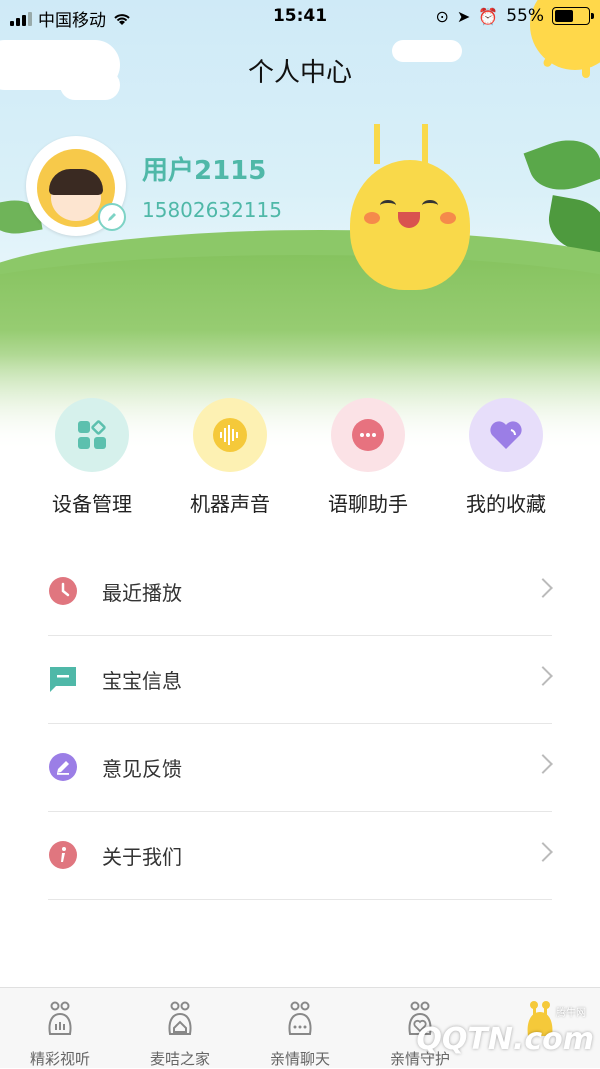 Image resolution: width=600 pixels, height=1069 pixels. Describe the element at coordinates (60, 1018) in the screenshot. I see `mascot-tab-icon` at that location.